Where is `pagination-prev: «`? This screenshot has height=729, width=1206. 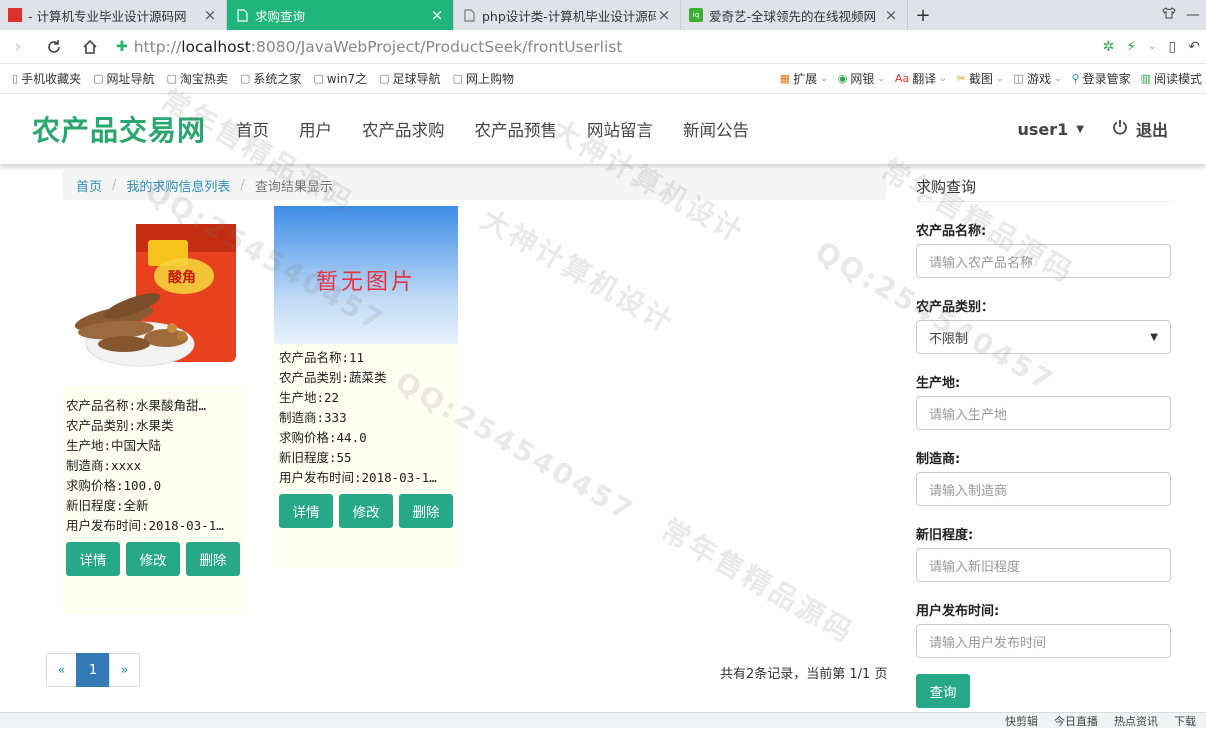 pagination-prev: « is located at coordinates (61, 670).